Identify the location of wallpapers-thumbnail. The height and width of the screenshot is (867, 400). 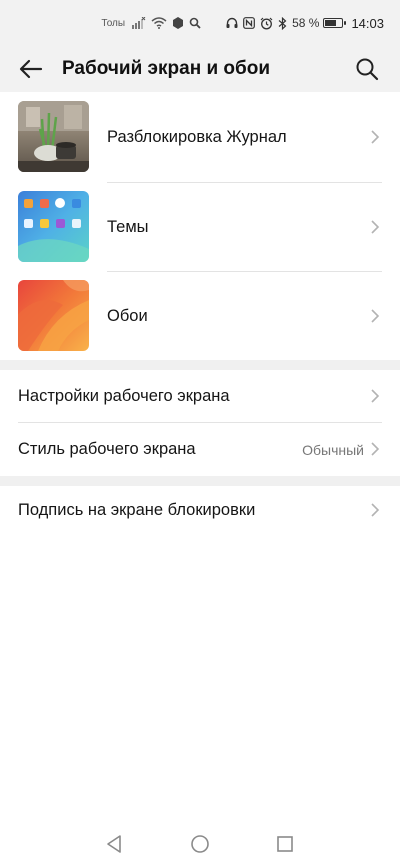
(53, 315).